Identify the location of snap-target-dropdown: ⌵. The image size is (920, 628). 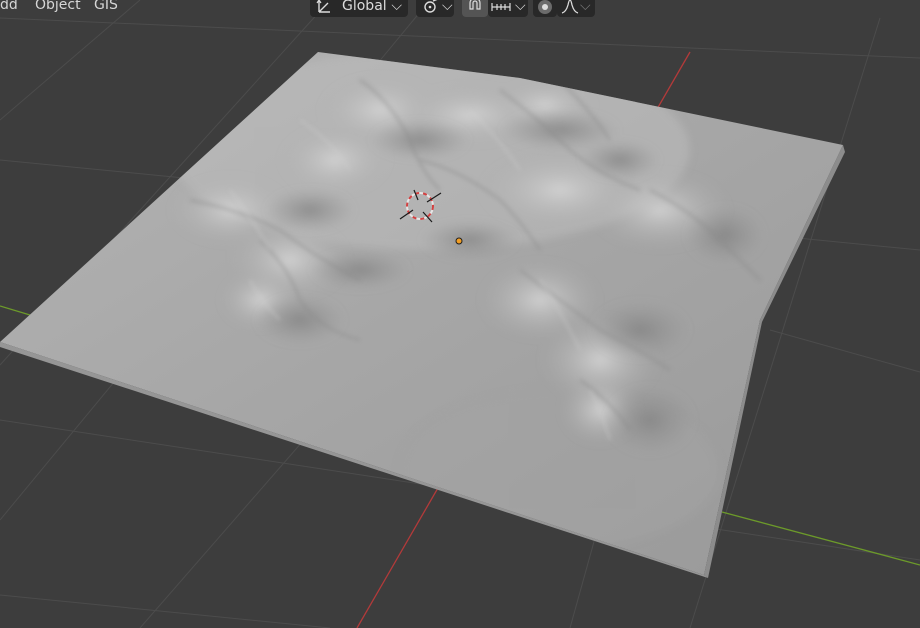
(508, 8).